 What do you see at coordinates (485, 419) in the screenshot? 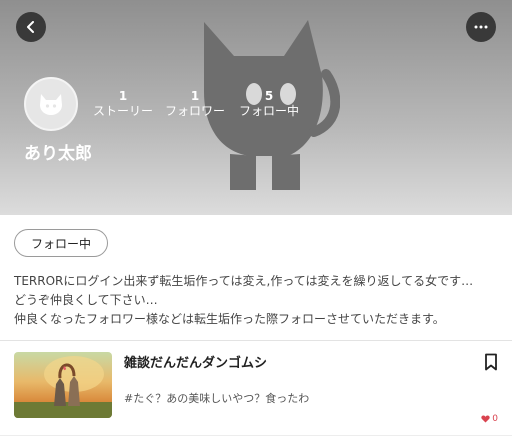
I see `heart-icon` at bounding box center [485, 419].